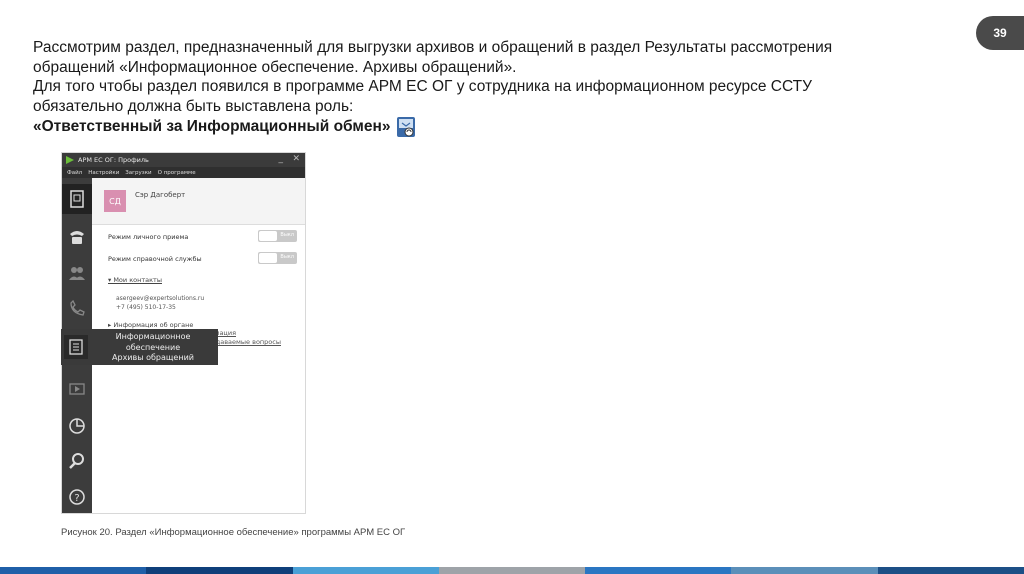  I want to click on sidebar-item-profile, so click(77, 199).